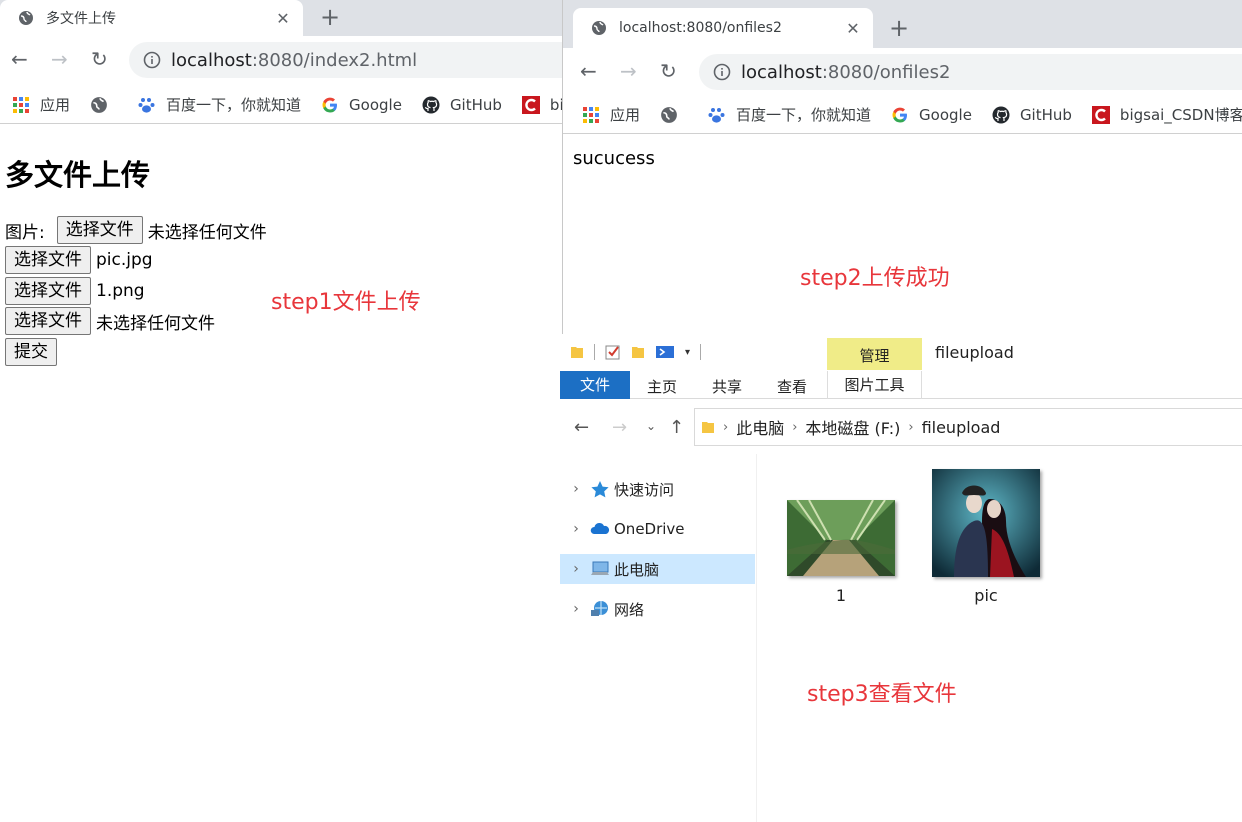  What do you see at coordinates (875, 278) in the screenshot?
I see `step2-annotation: step2上传成功` at bounding box center [875, 278].